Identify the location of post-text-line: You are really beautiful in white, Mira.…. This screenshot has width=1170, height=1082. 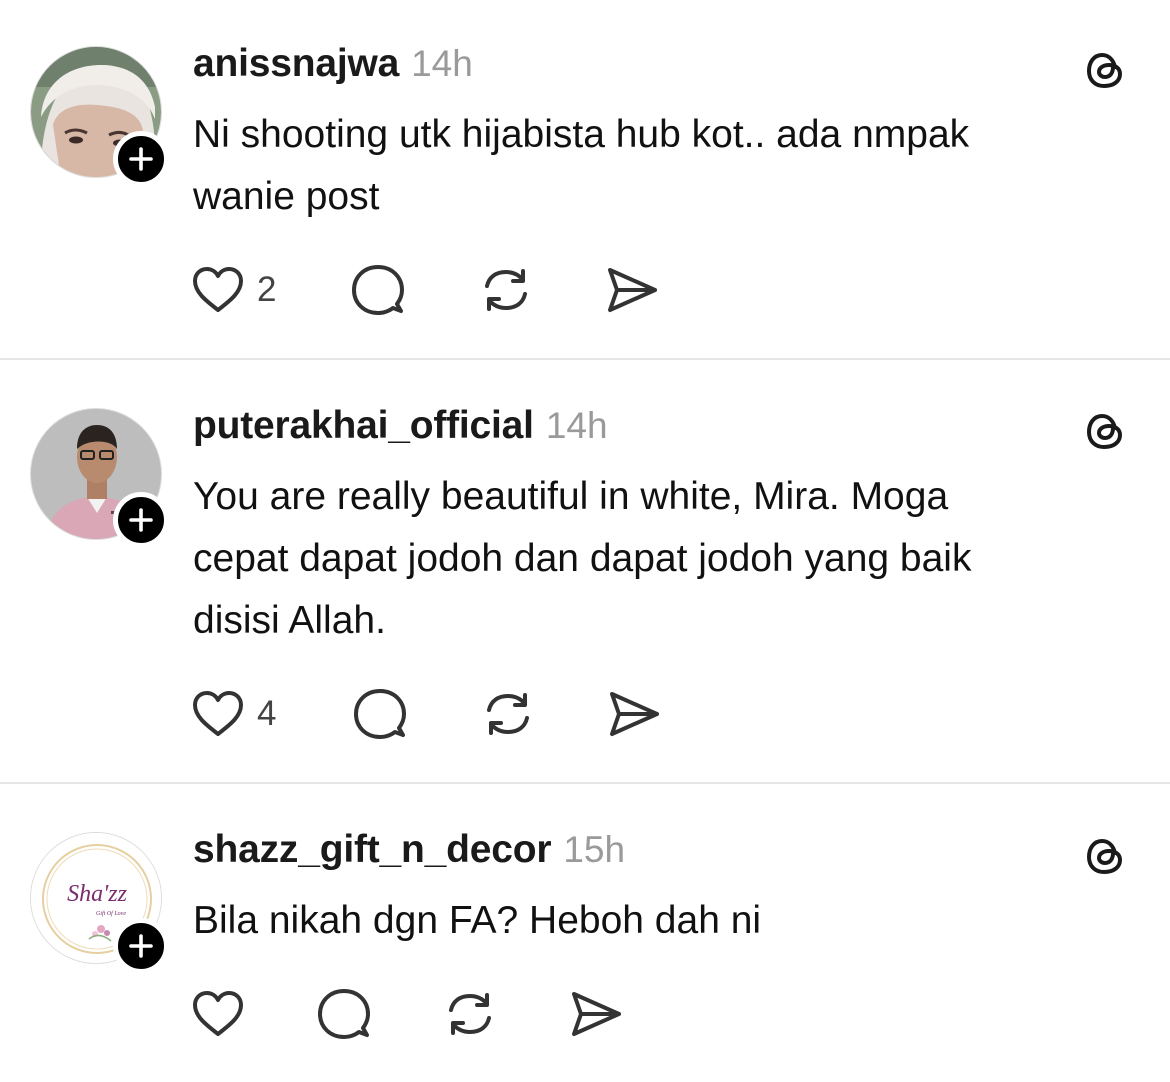
(571, 496).